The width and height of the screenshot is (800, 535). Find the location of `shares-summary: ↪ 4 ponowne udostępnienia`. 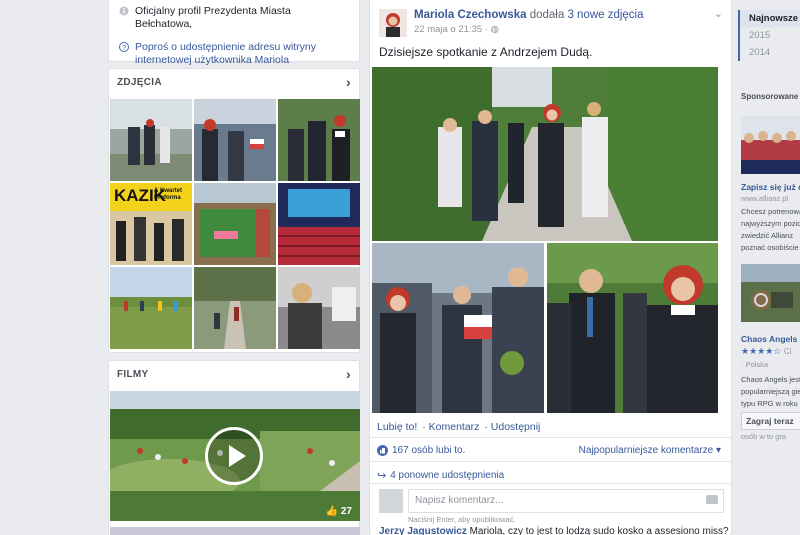

shares-summary: ↪ 4 ponowne udostępnienia is located at coordinates (440, 475).